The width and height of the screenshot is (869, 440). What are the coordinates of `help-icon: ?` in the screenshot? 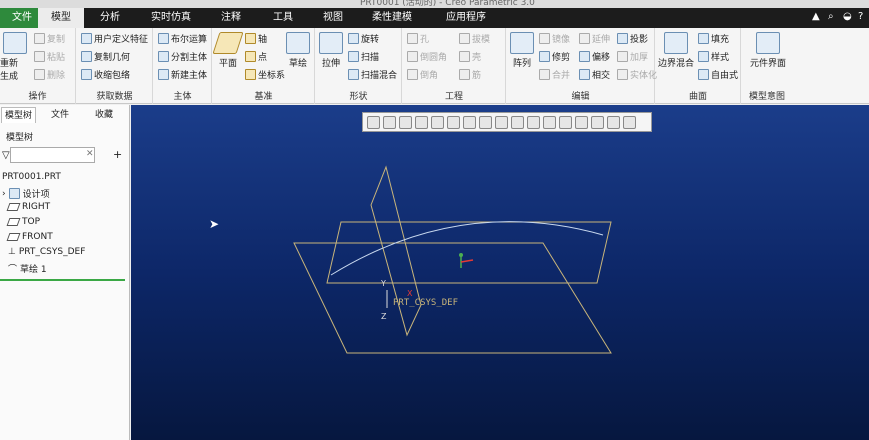 It's located at (860, 16).